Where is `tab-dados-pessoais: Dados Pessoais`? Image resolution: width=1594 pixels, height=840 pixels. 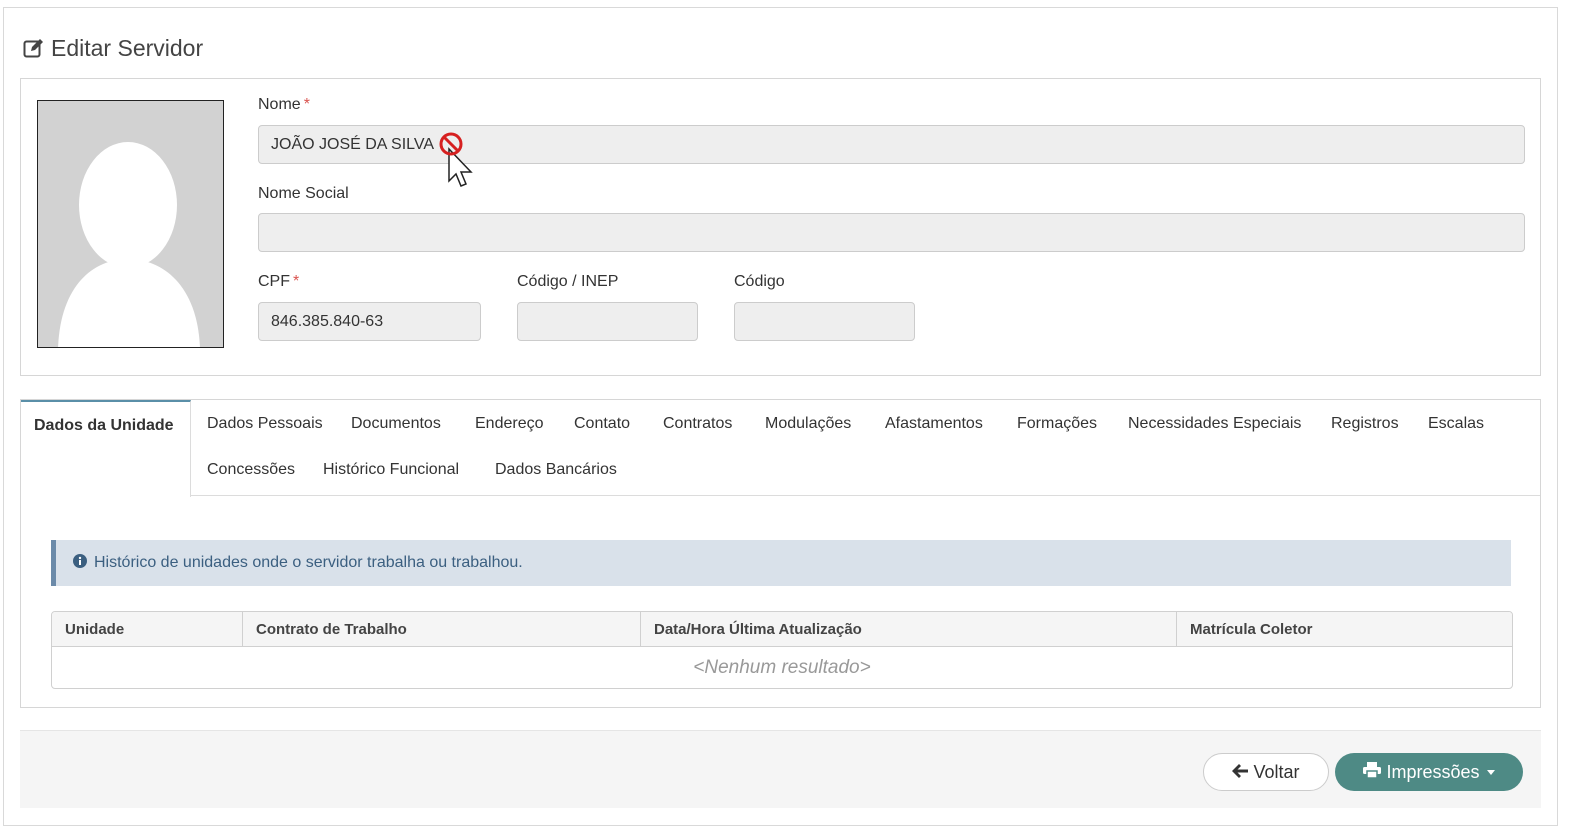 tab-dados-pessoais: Dados Pessoais is located at coordinates (265, 424).